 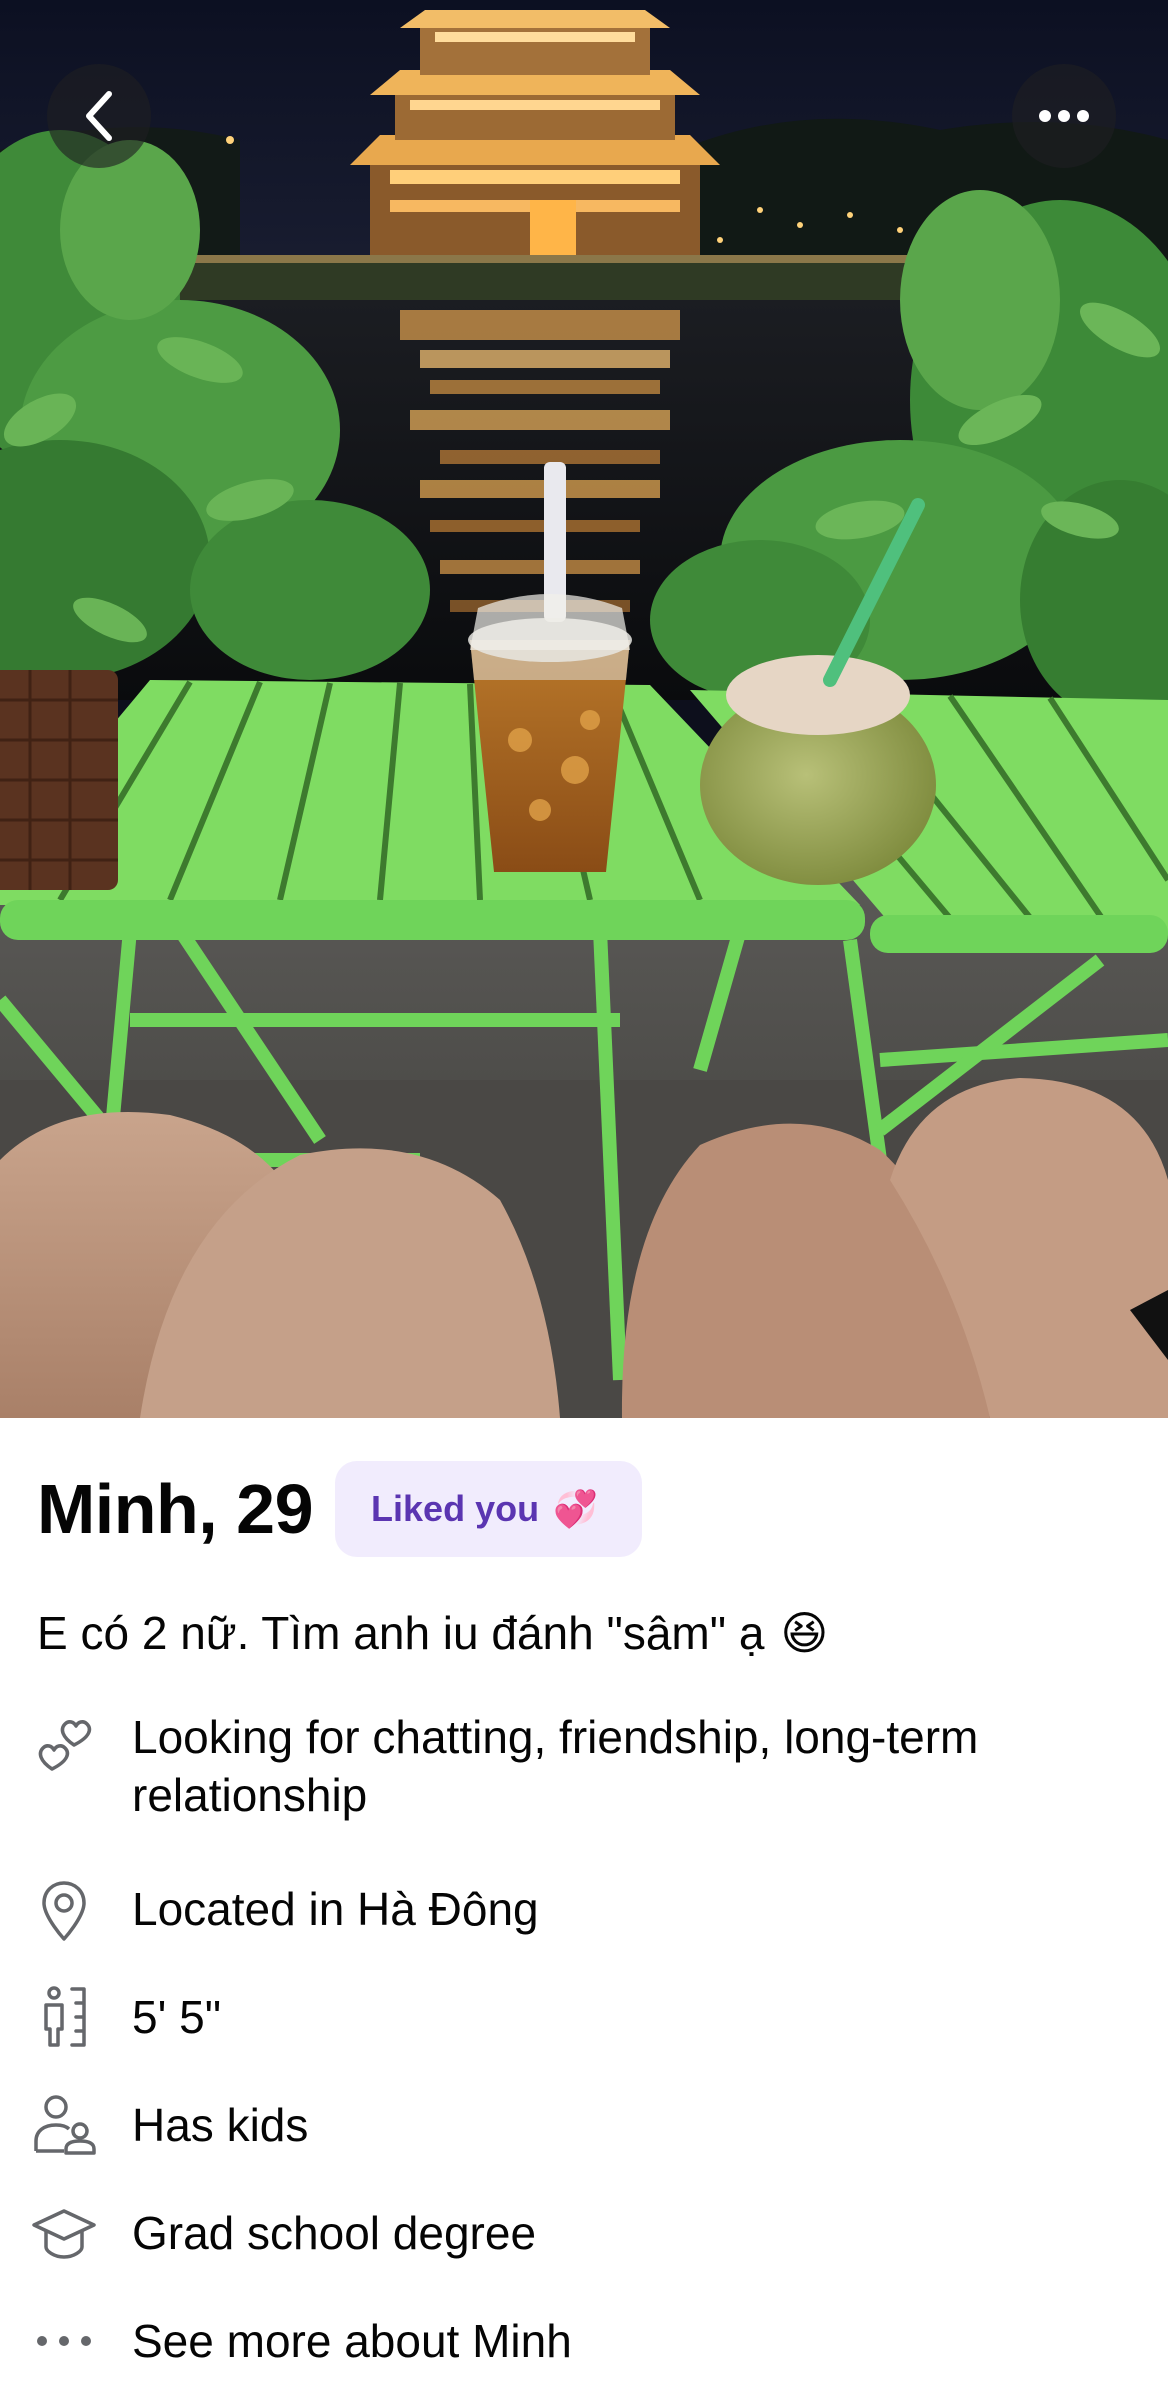 I want to click on graduation-cap-icon, so click(x=64, y=2234).